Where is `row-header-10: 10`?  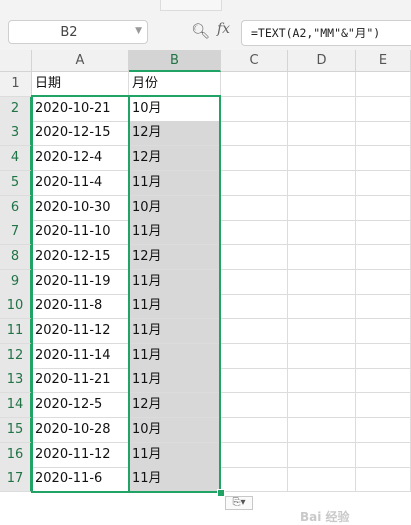 row-header-10: 10 is located at coordinates (16, 306).